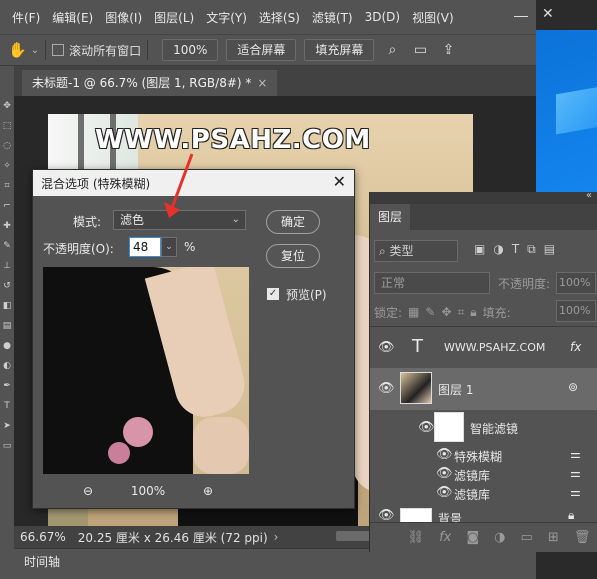  Describe the element at coordinates (416, 388) in the screenshot. I see `layer-thumbnail` at that location.